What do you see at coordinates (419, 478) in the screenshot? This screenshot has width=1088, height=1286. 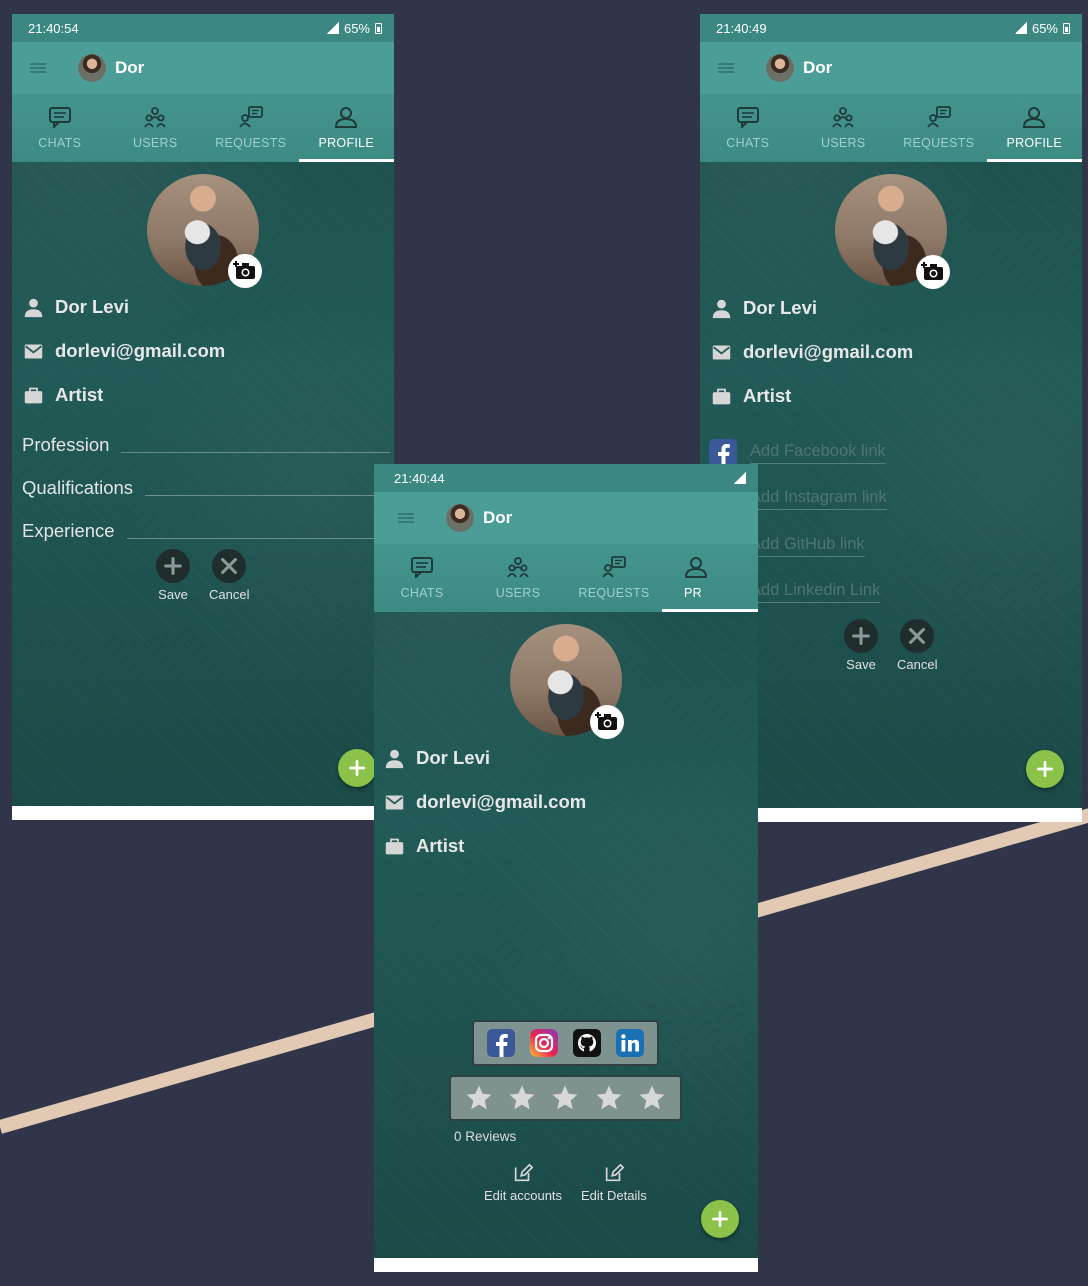 I see `status-time: 21:40:44` at bounding box center [419, 478].